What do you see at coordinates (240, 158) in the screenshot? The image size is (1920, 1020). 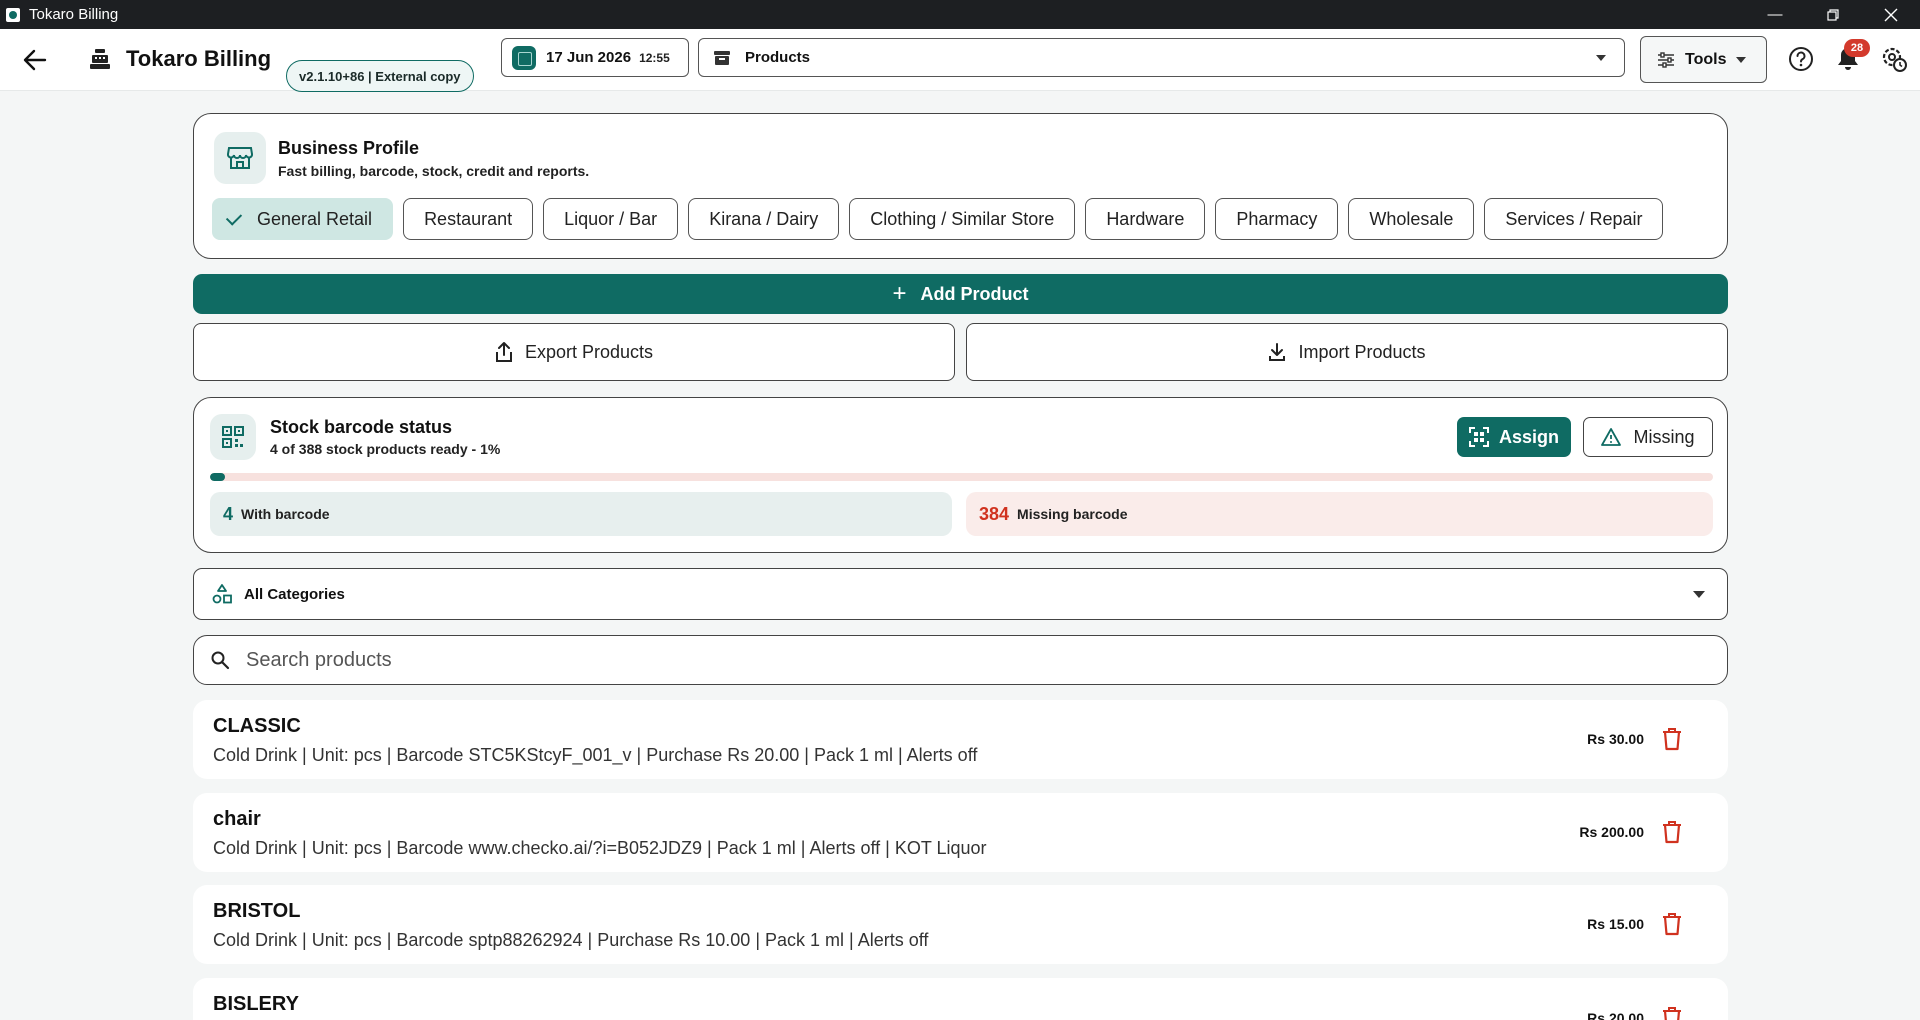 I see `storefront-icon` at bounding box center [240, 158].